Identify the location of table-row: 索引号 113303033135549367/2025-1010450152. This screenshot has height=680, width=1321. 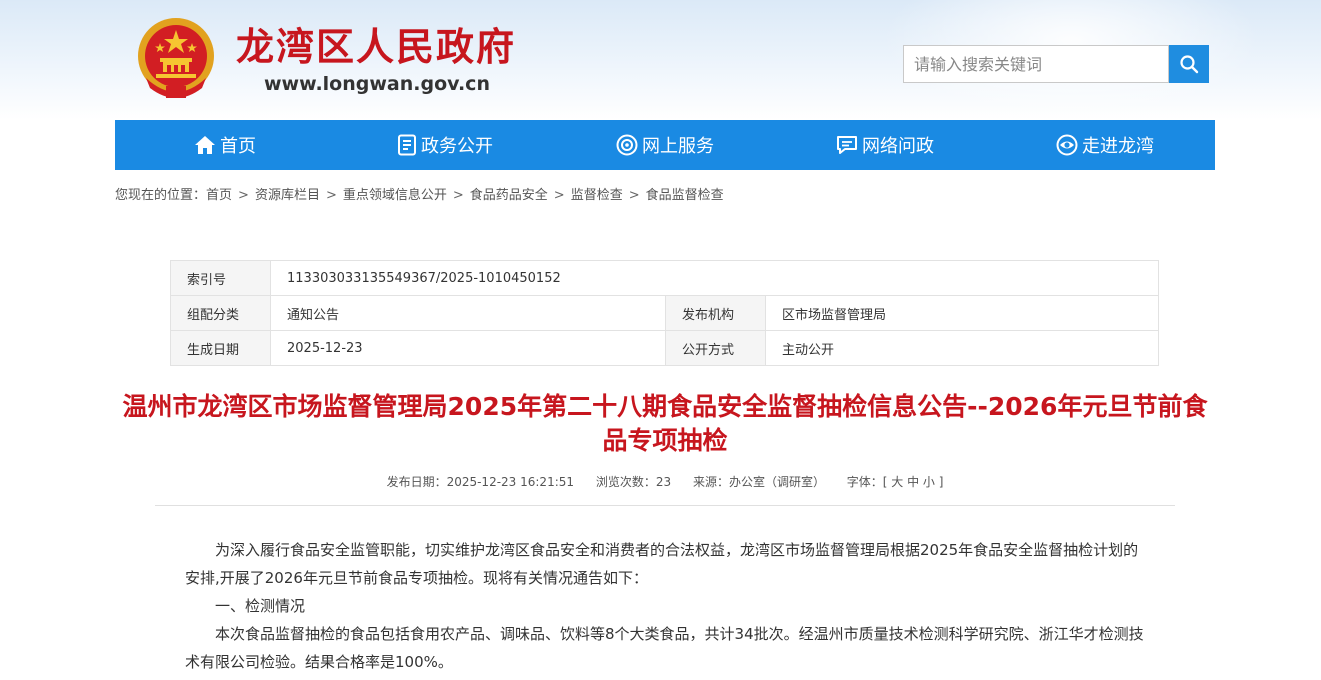
(664, 278).